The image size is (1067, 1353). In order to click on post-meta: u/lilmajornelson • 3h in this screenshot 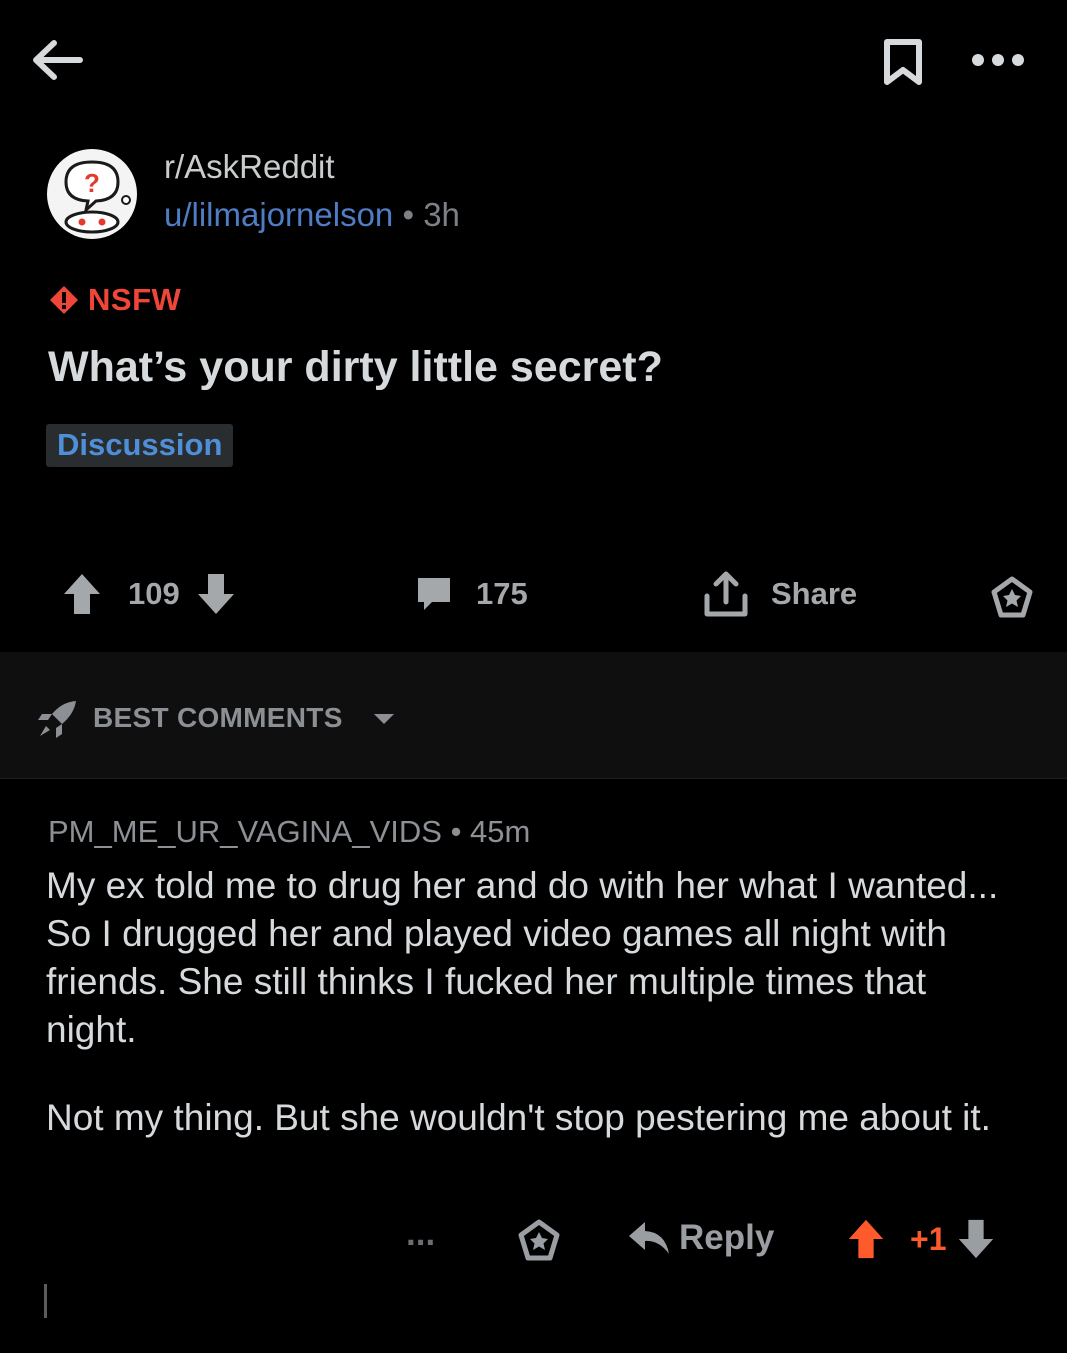, I will do `click(312, 215)`.